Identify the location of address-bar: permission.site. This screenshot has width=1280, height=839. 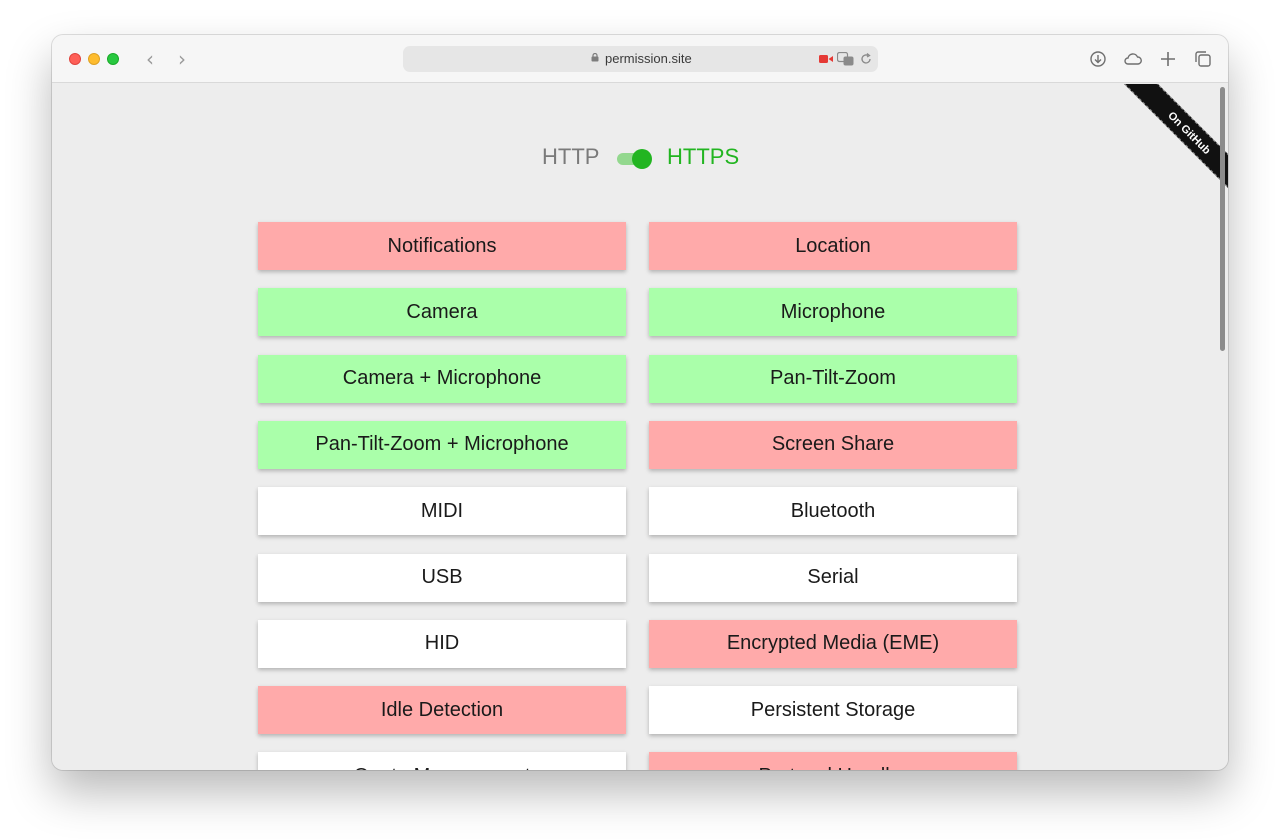
(640, 59).